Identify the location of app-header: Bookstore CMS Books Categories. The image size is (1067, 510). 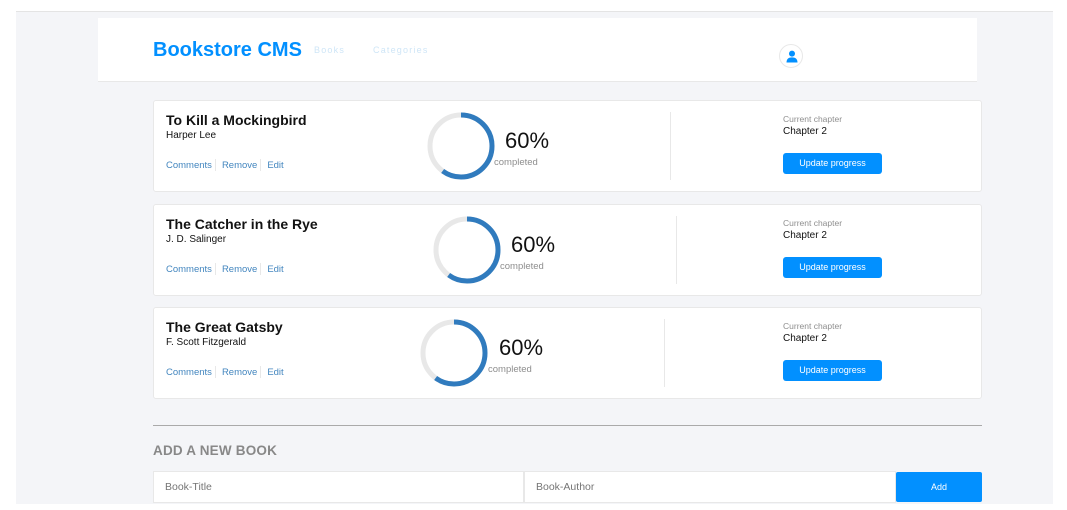
(537, 50).